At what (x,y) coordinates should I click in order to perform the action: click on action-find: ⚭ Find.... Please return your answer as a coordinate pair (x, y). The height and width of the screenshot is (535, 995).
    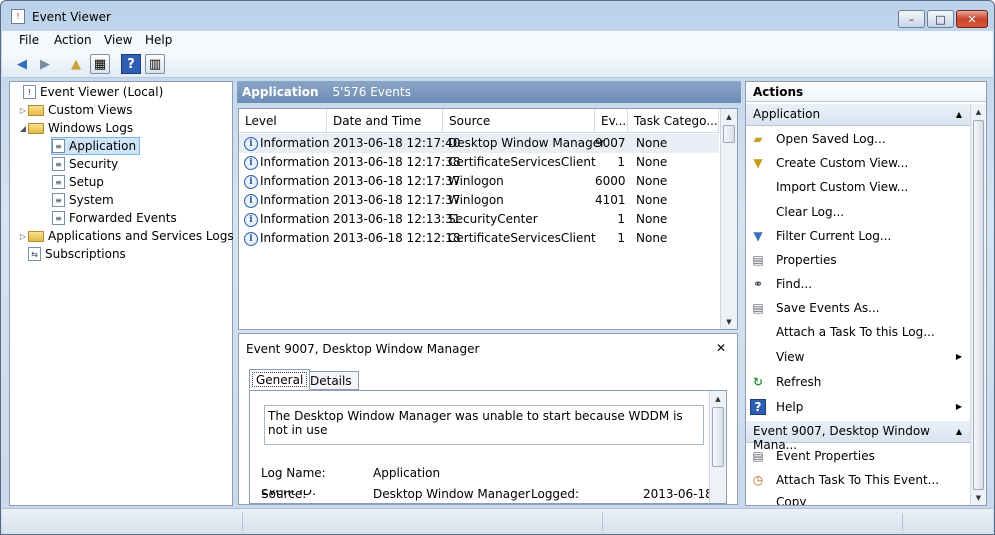
    Looking at the image, I should click on (858, 284).